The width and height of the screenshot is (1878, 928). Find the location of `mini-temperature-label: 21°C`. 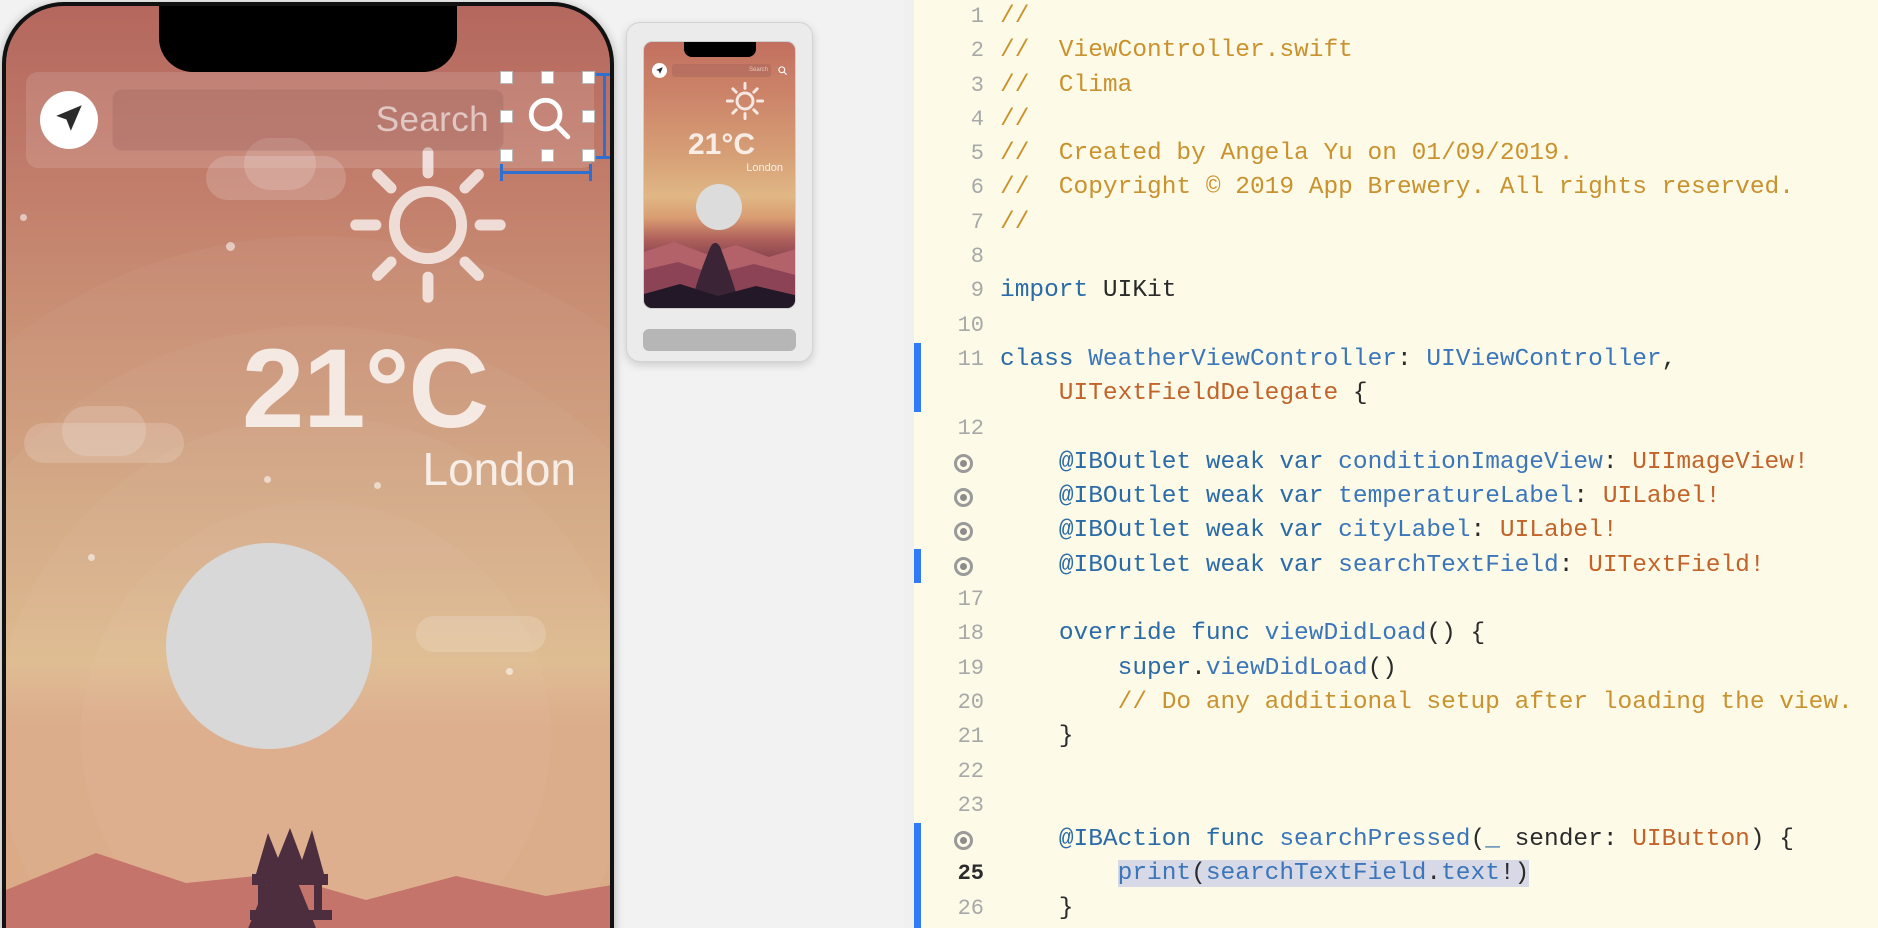

mini-temperature-label: 21°C is located at coordinates (722, 144).